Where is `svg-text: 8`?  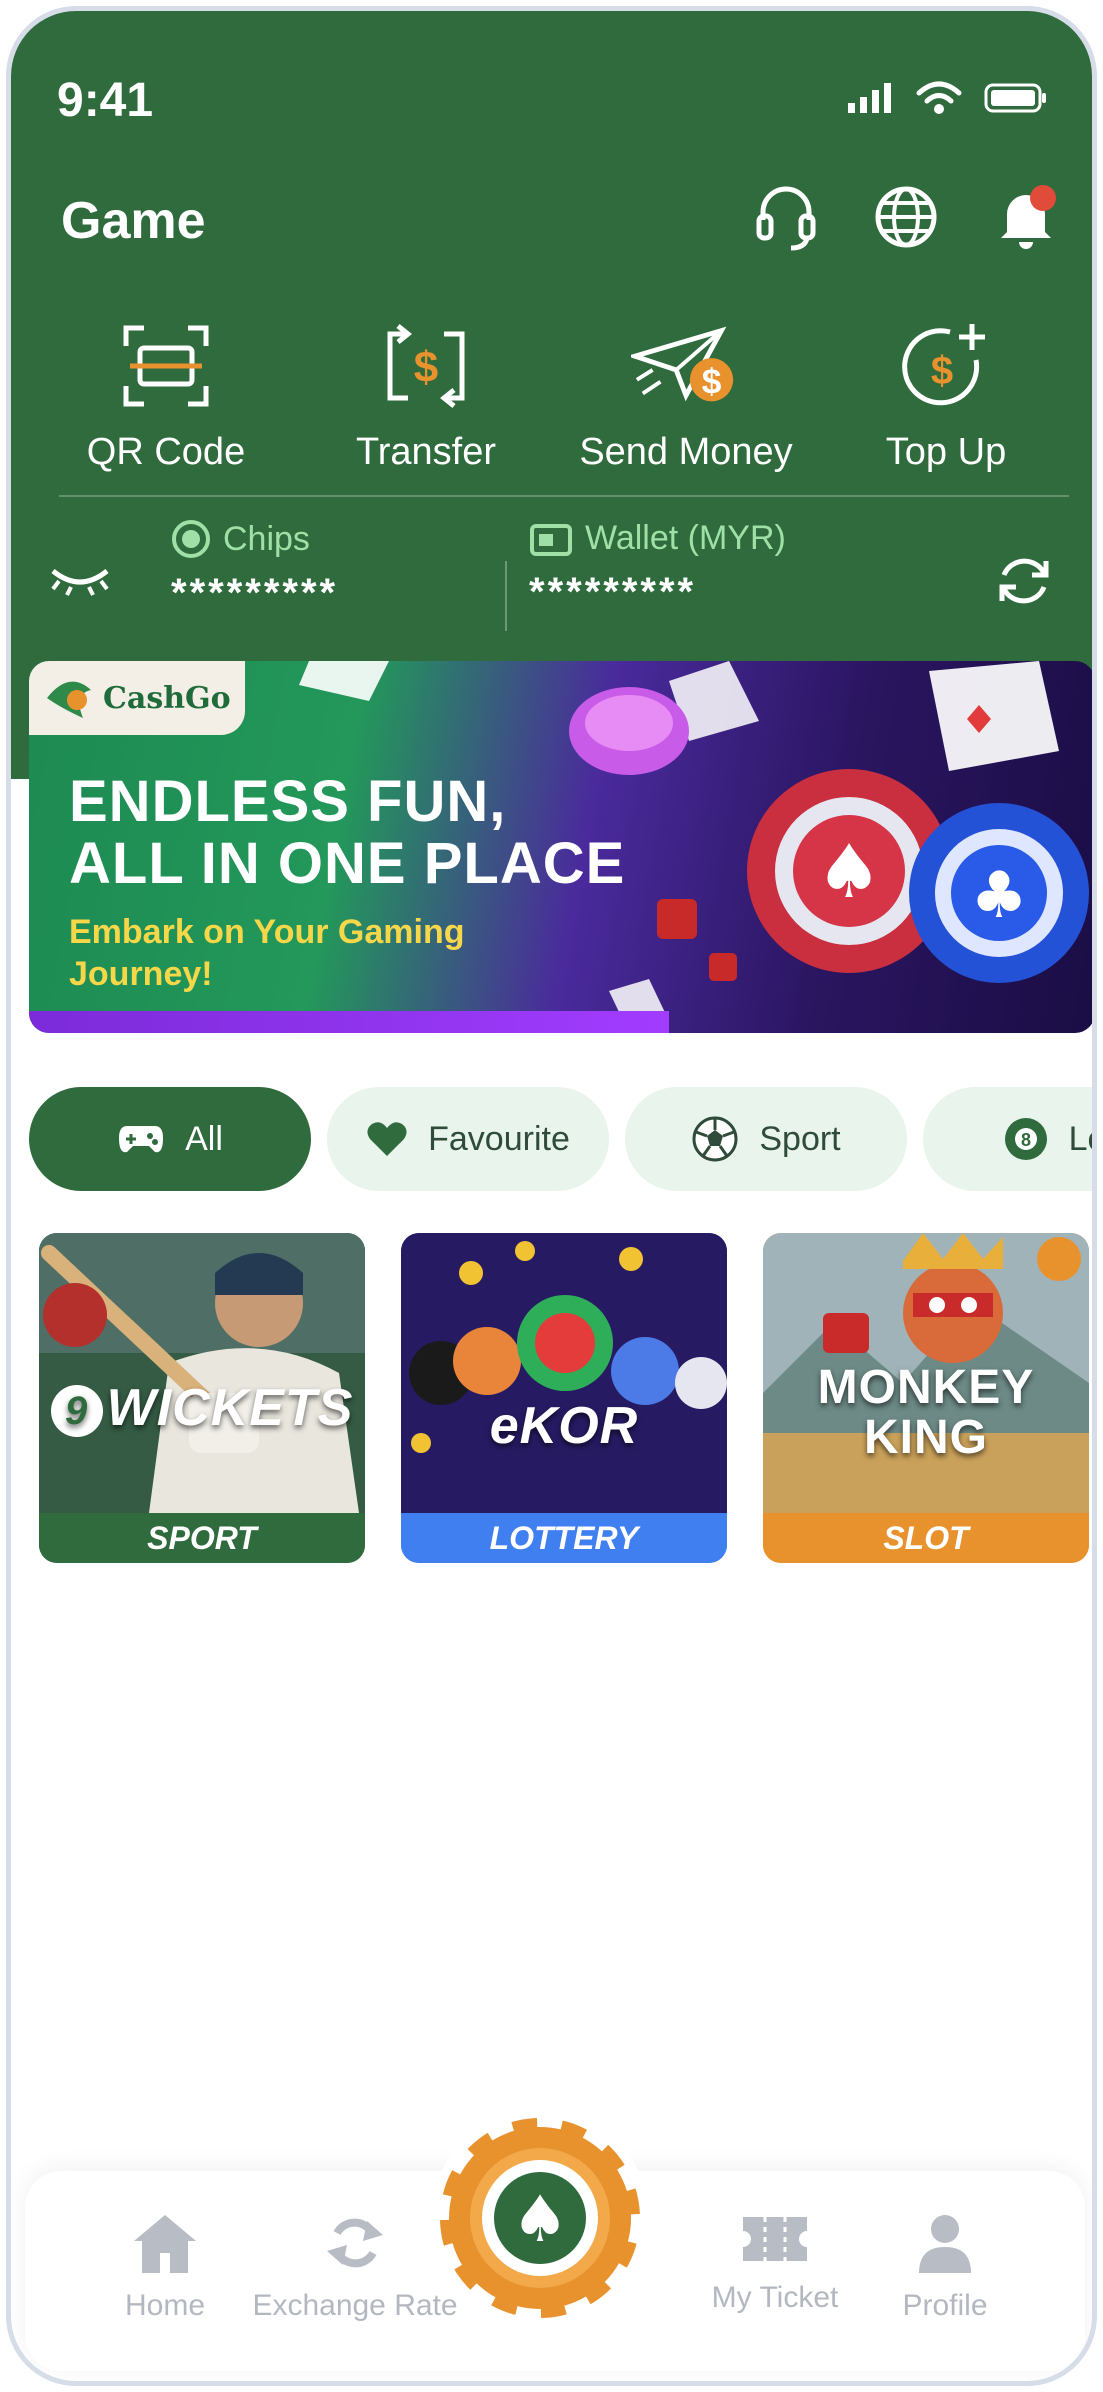 svg-text: 8 is located at coordinates (1026, 1140).